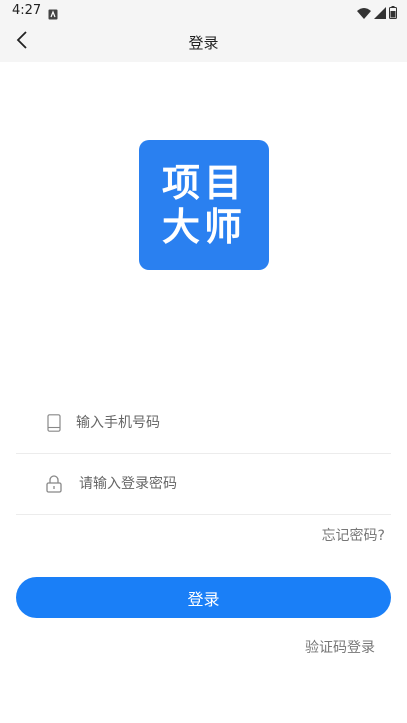  Describe the element at coordinates (340, 647) in the screenshot. I see `sms-login-link: 验证码登录` at that location.